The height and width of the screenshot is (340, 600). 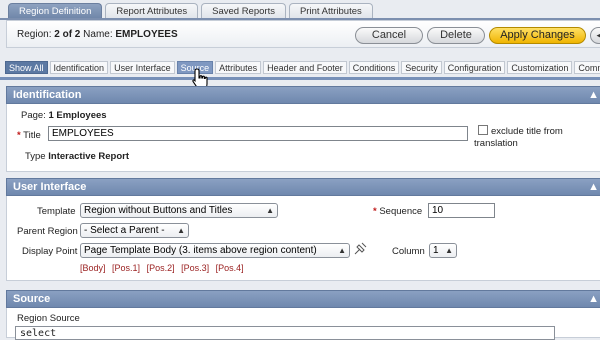 I want to click on position-link-pos2: [Pos.2], so click(x=161, y=268).